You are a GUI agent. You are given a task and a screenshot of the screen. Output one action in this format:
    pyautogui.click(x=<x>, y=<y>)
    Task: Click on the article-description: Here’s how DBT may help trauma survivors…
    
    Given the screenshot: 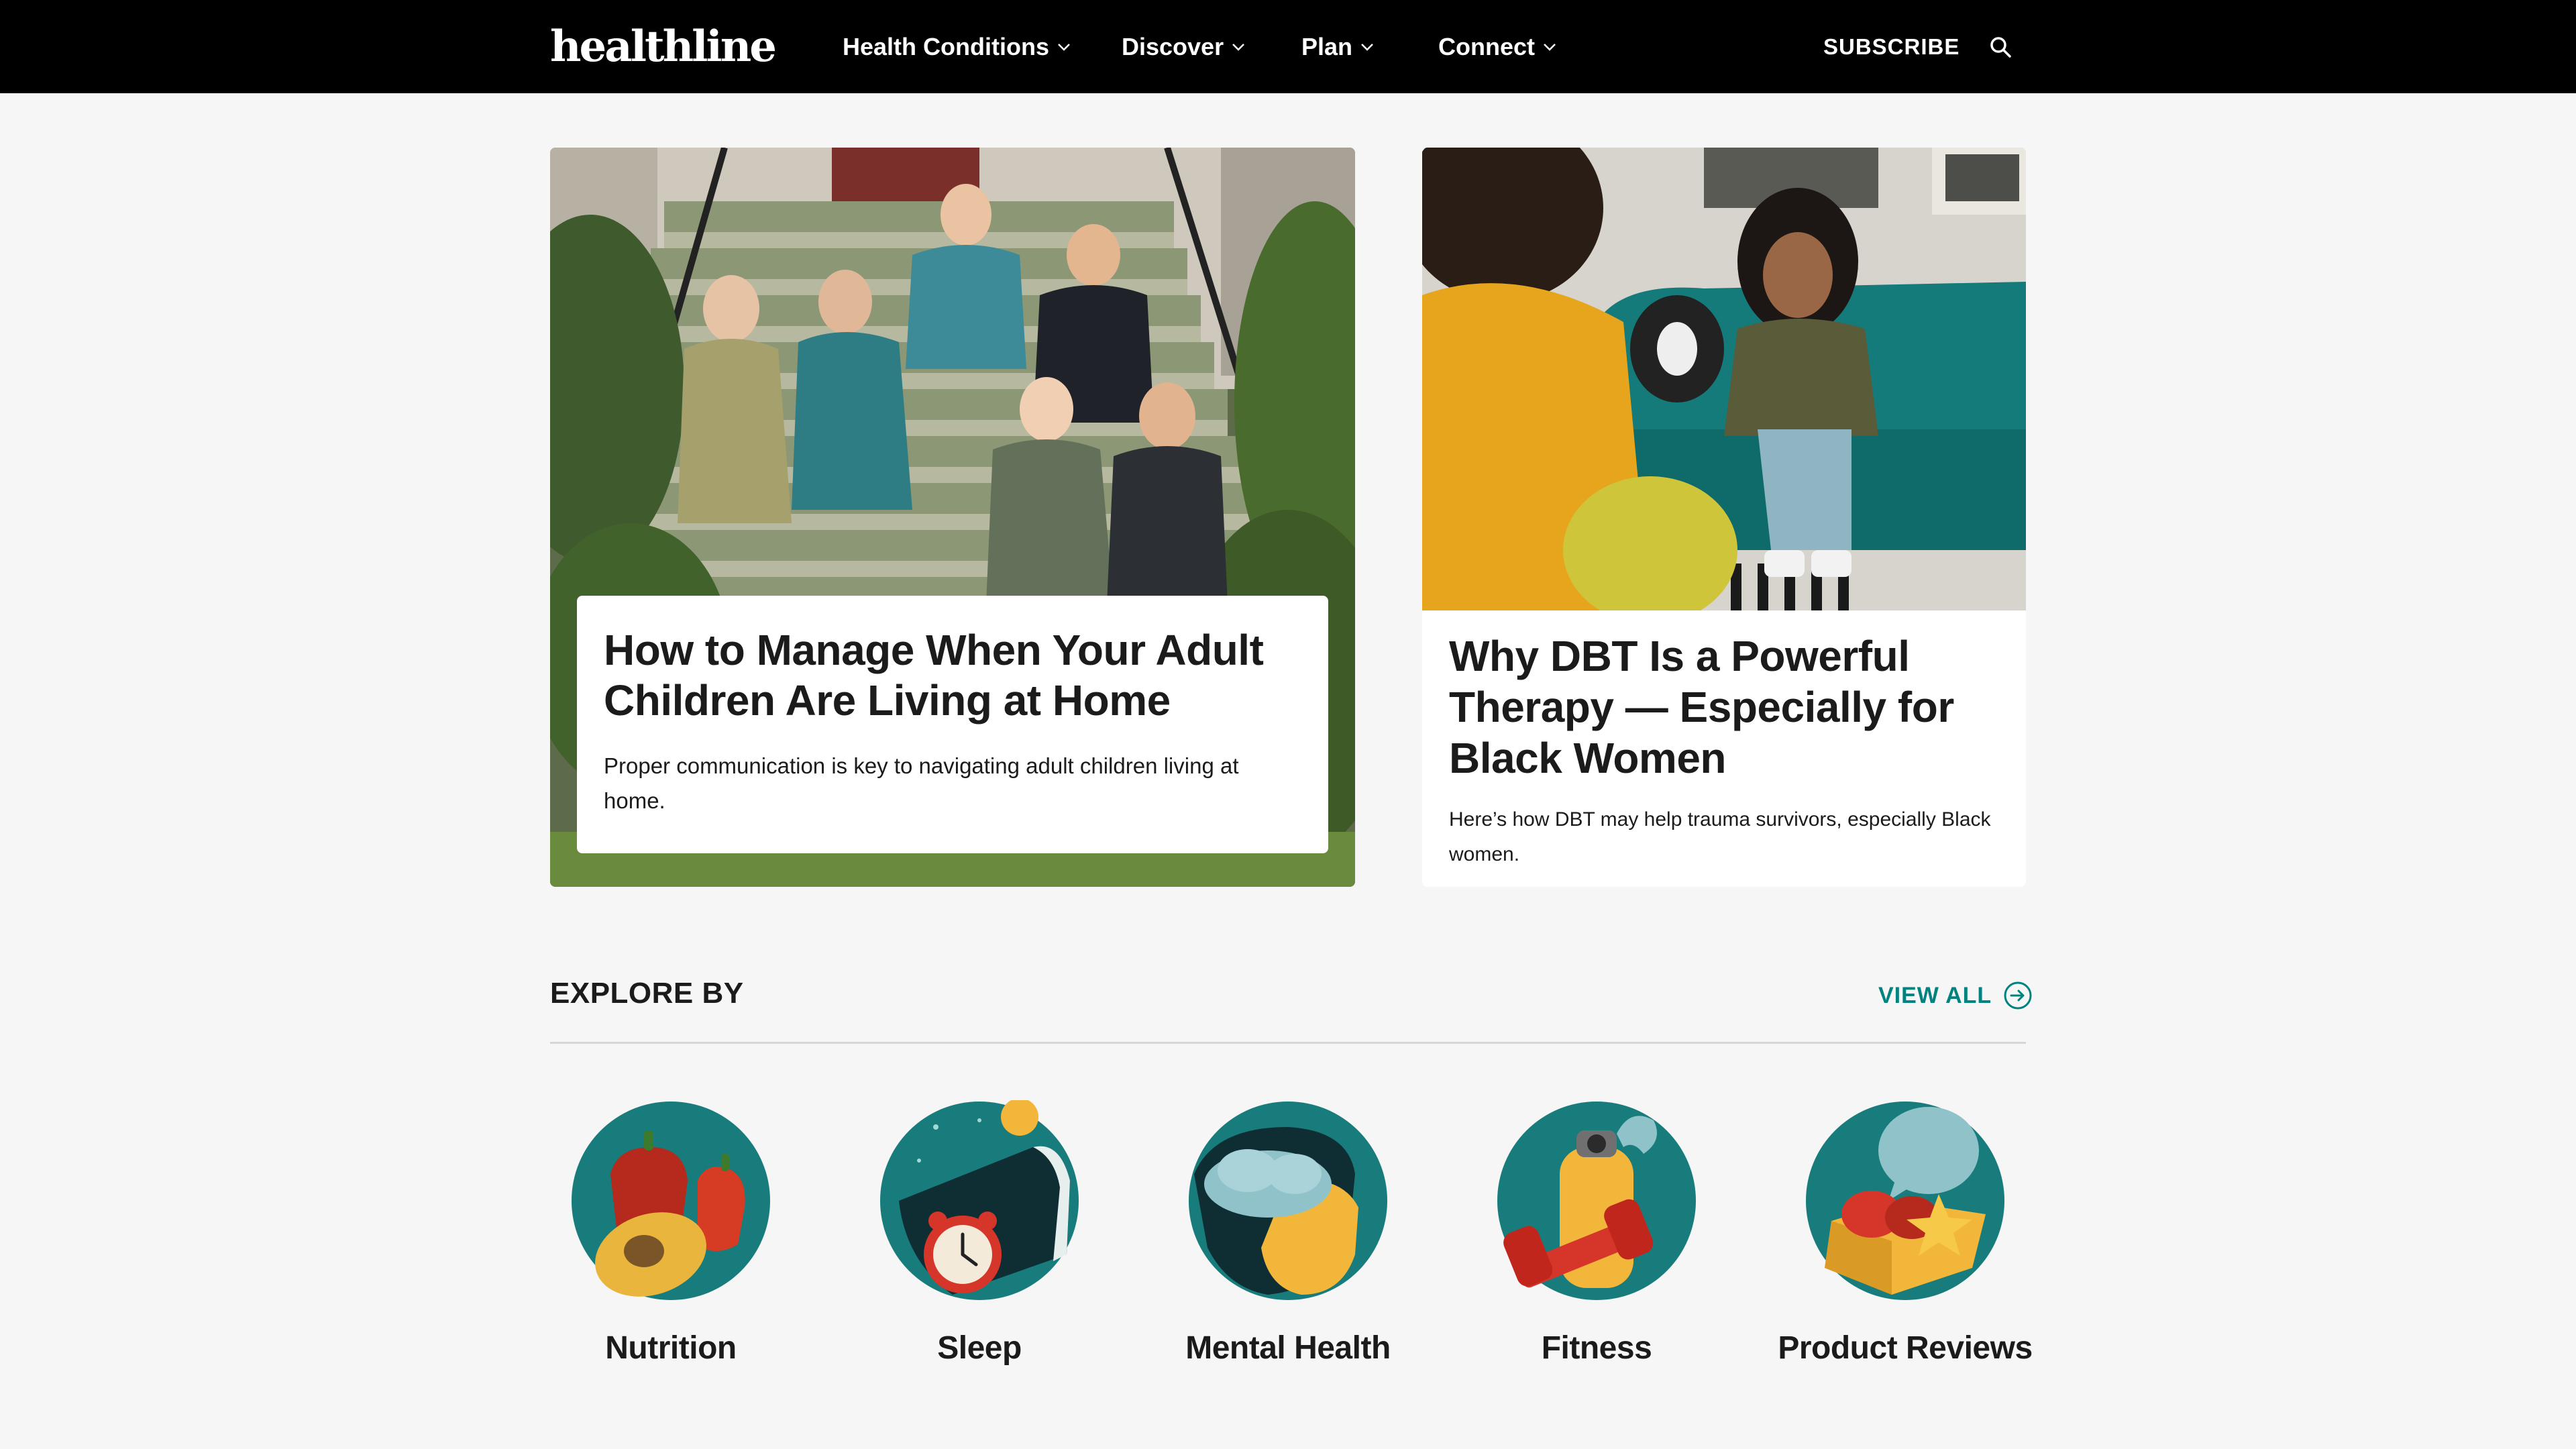 What is the action you would take?
    pyautogui.click(x=1720, y=836)
    